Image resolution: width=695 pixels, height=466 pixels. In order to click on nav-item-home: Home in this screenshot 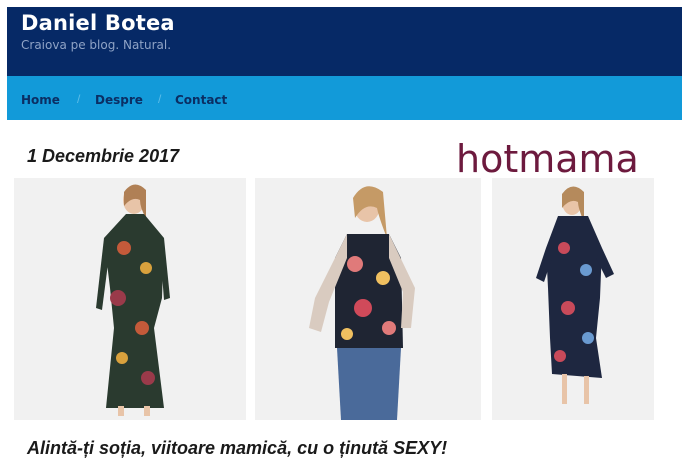, I will do `click(40, 100)`.